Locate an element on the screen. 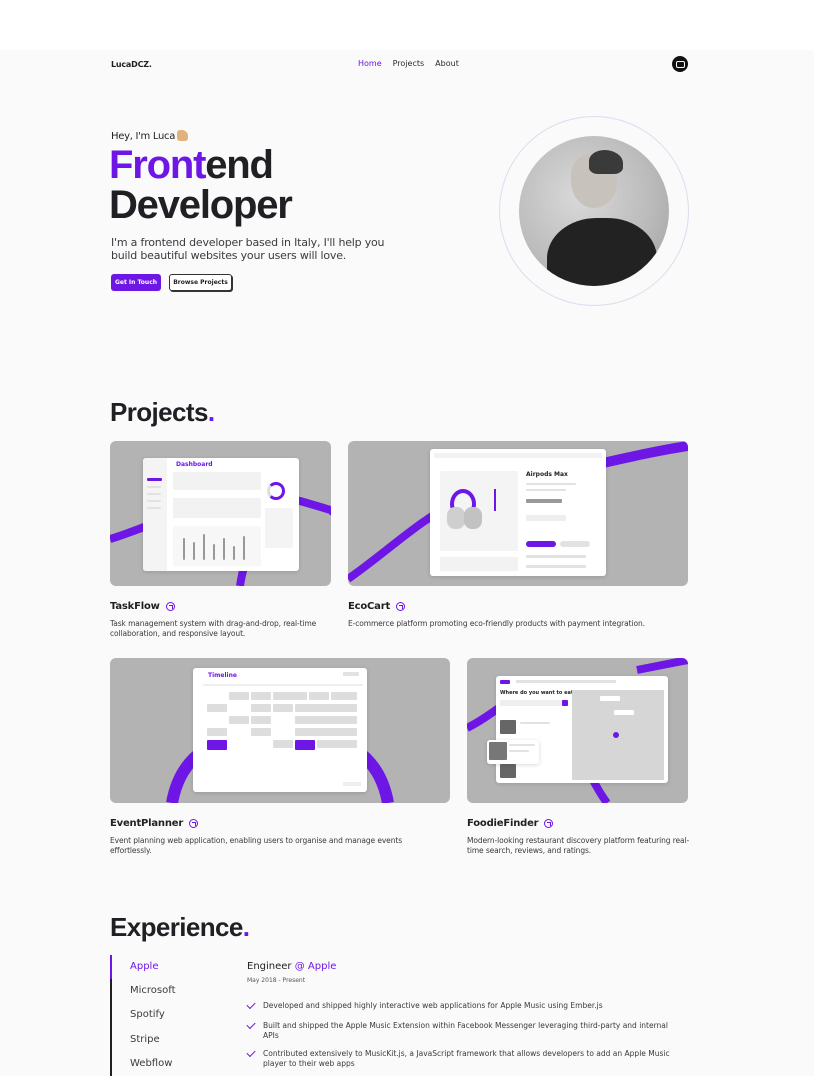  project-card-taskflow: Dashboard is located at coordinates (220, 513).